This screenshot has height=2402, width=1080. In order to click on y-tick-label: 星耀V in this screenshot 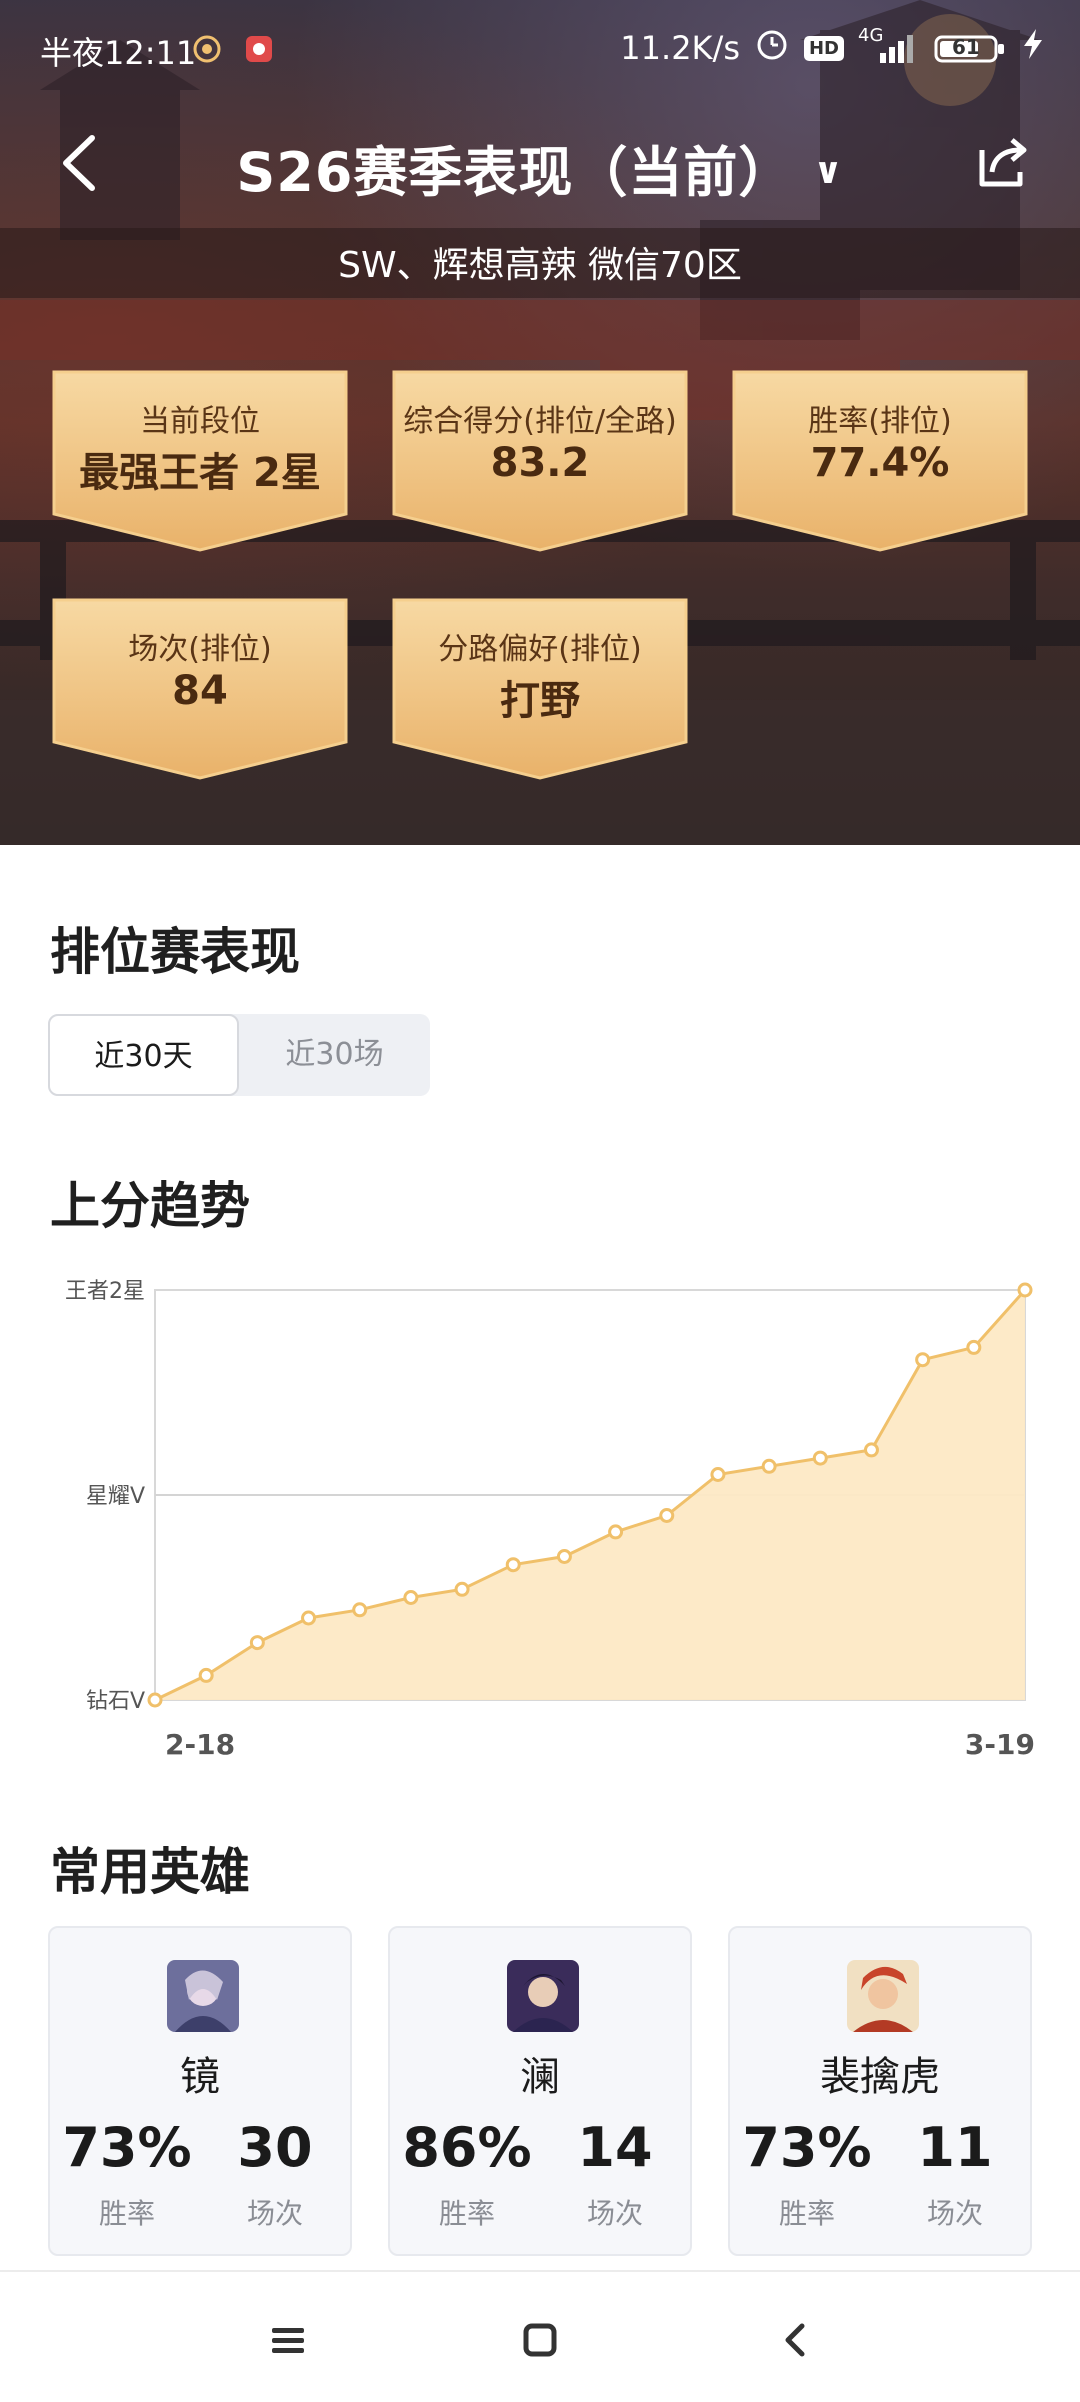, I will do `click(115, 1496)`.